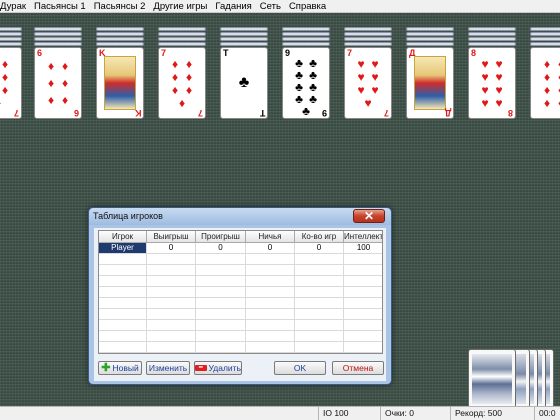 The height and width of the screenshot is (420, 560). Describe the element at coordinates (270, 237) in the screenshot. I see `col-header-draws: Ничья` at that location.